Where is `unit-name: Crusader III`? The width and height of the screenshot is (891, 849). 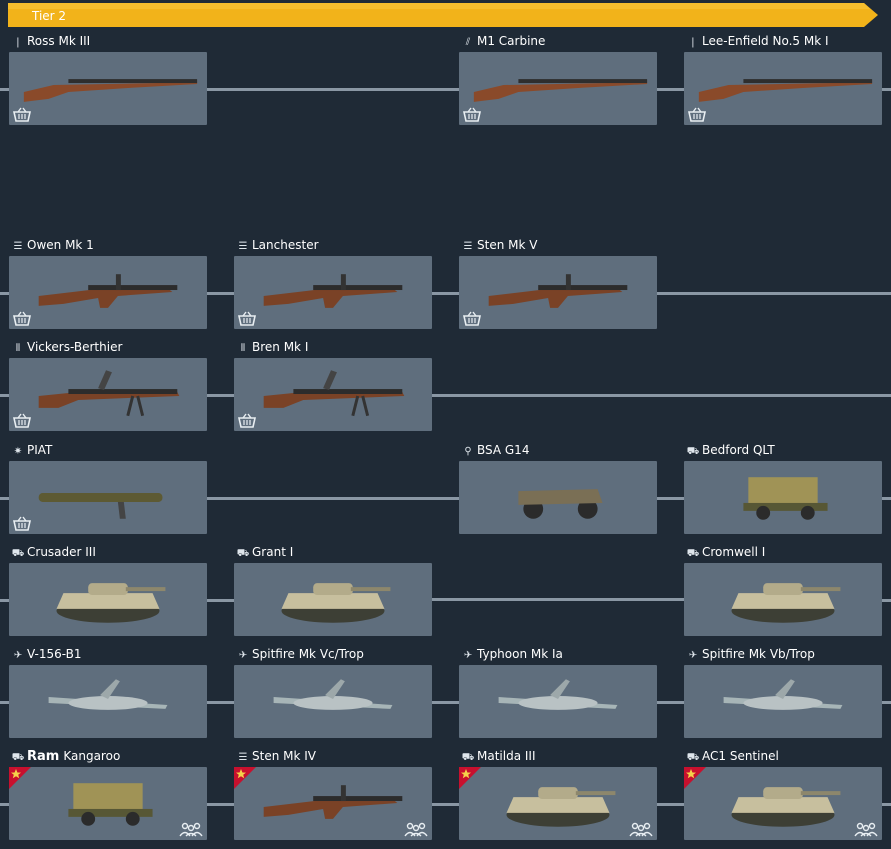 unit-name: Crusader III is located at coordinates (61, 552).